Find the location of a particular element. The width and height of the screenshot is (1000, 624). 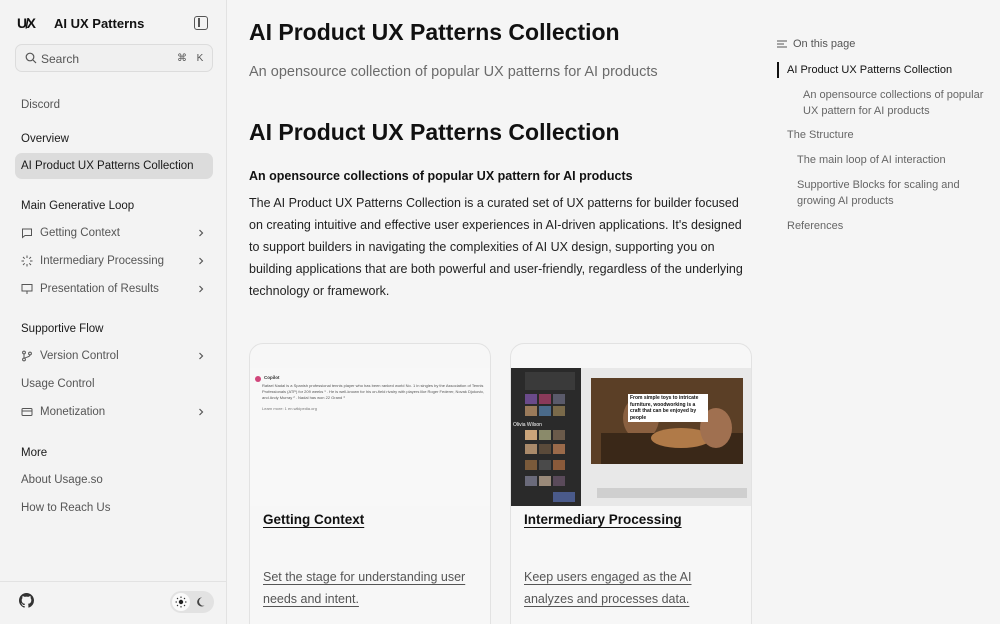

toc-active-indicator is located at coordinates (778, 70).